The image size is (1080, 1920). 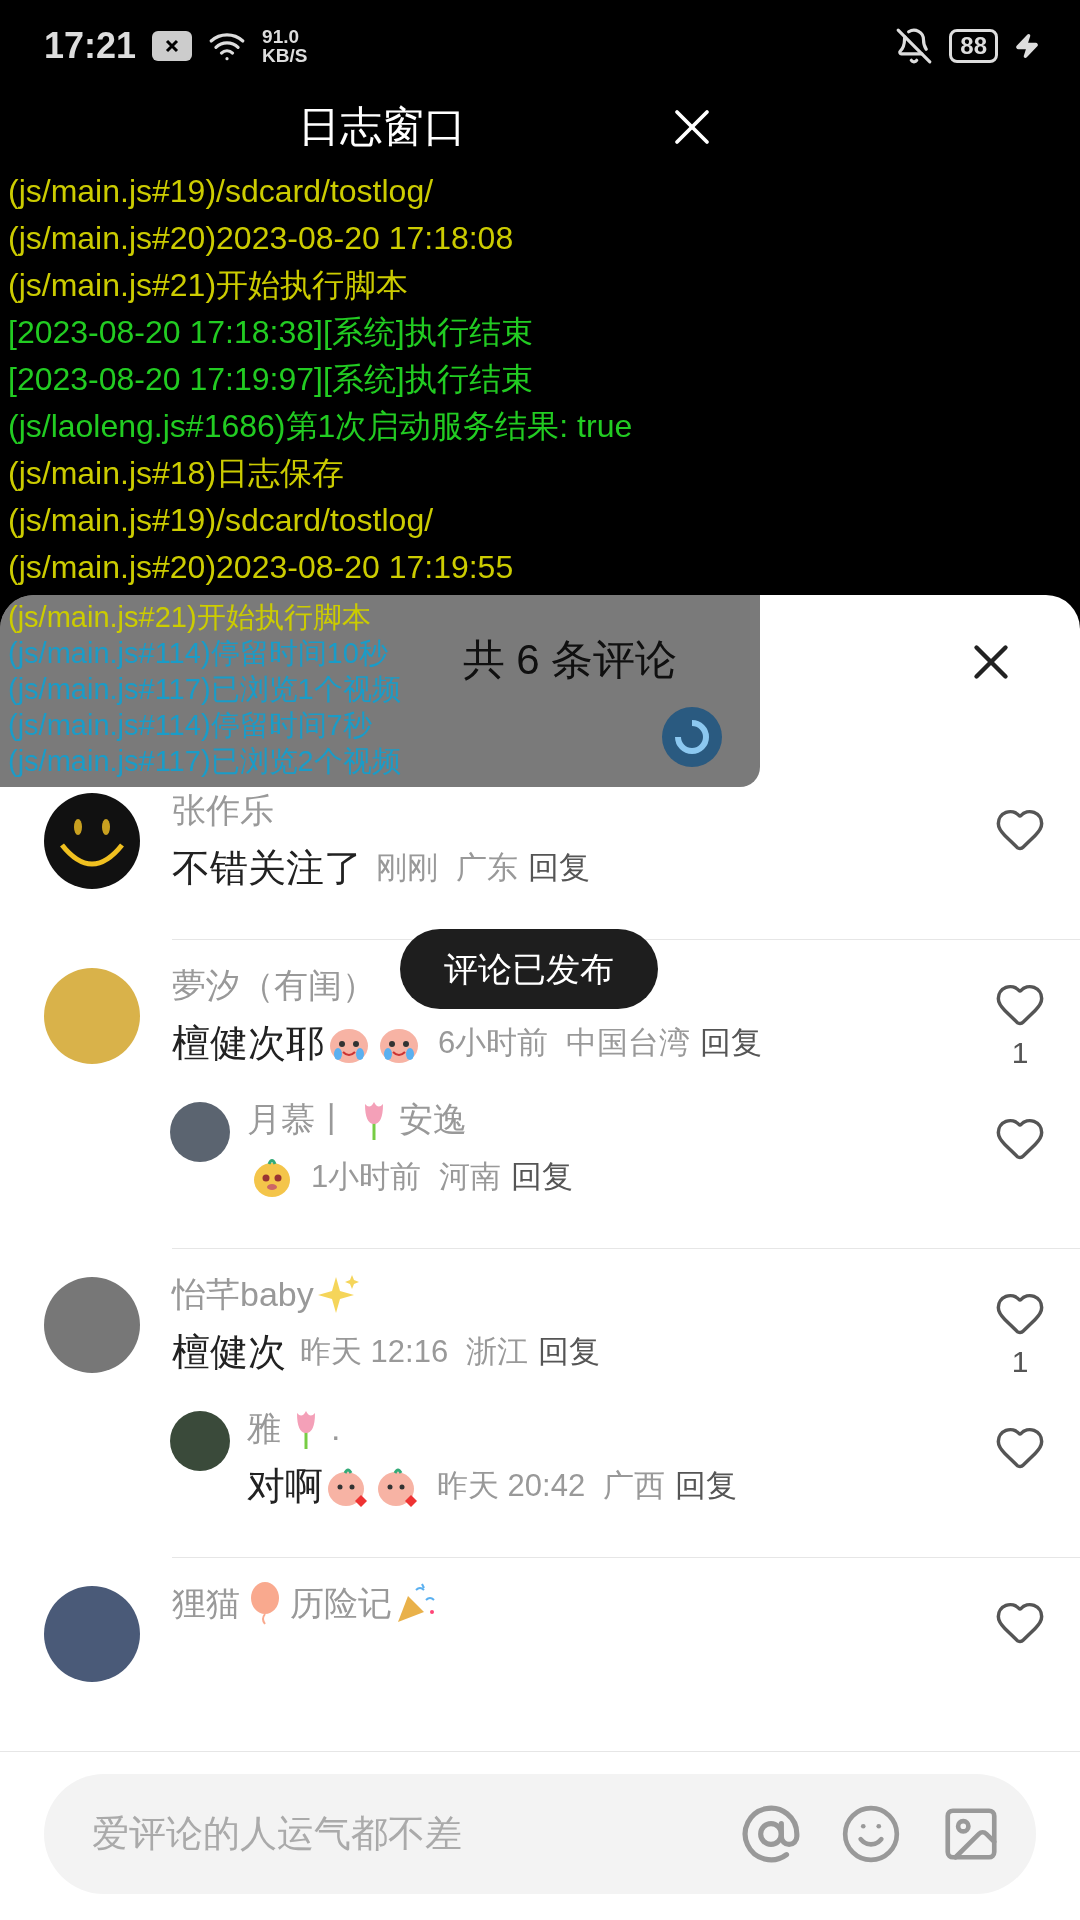 I want to click on username: 夢汐（有闺）, so click(x=274, y=985).